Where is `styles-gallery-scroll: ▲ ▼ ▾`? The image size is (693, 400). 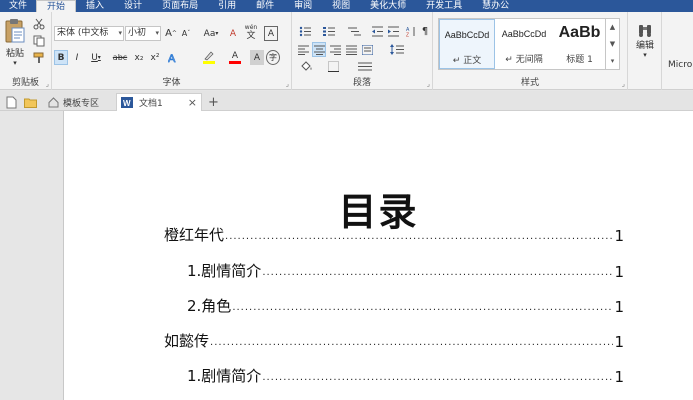
styles-gallery-scroll: ▲ ▼ ▾ is located at coordinates (613, 44).